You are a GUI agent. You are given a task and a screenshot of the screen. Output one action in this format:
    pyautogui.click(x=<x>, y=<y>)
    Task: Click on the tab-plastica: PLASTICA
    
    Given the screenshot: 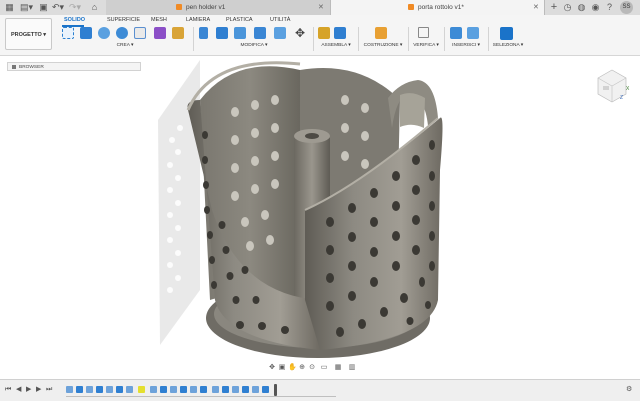 What is the action you would take?
    pyautogui.click(x=239, y=20)
    